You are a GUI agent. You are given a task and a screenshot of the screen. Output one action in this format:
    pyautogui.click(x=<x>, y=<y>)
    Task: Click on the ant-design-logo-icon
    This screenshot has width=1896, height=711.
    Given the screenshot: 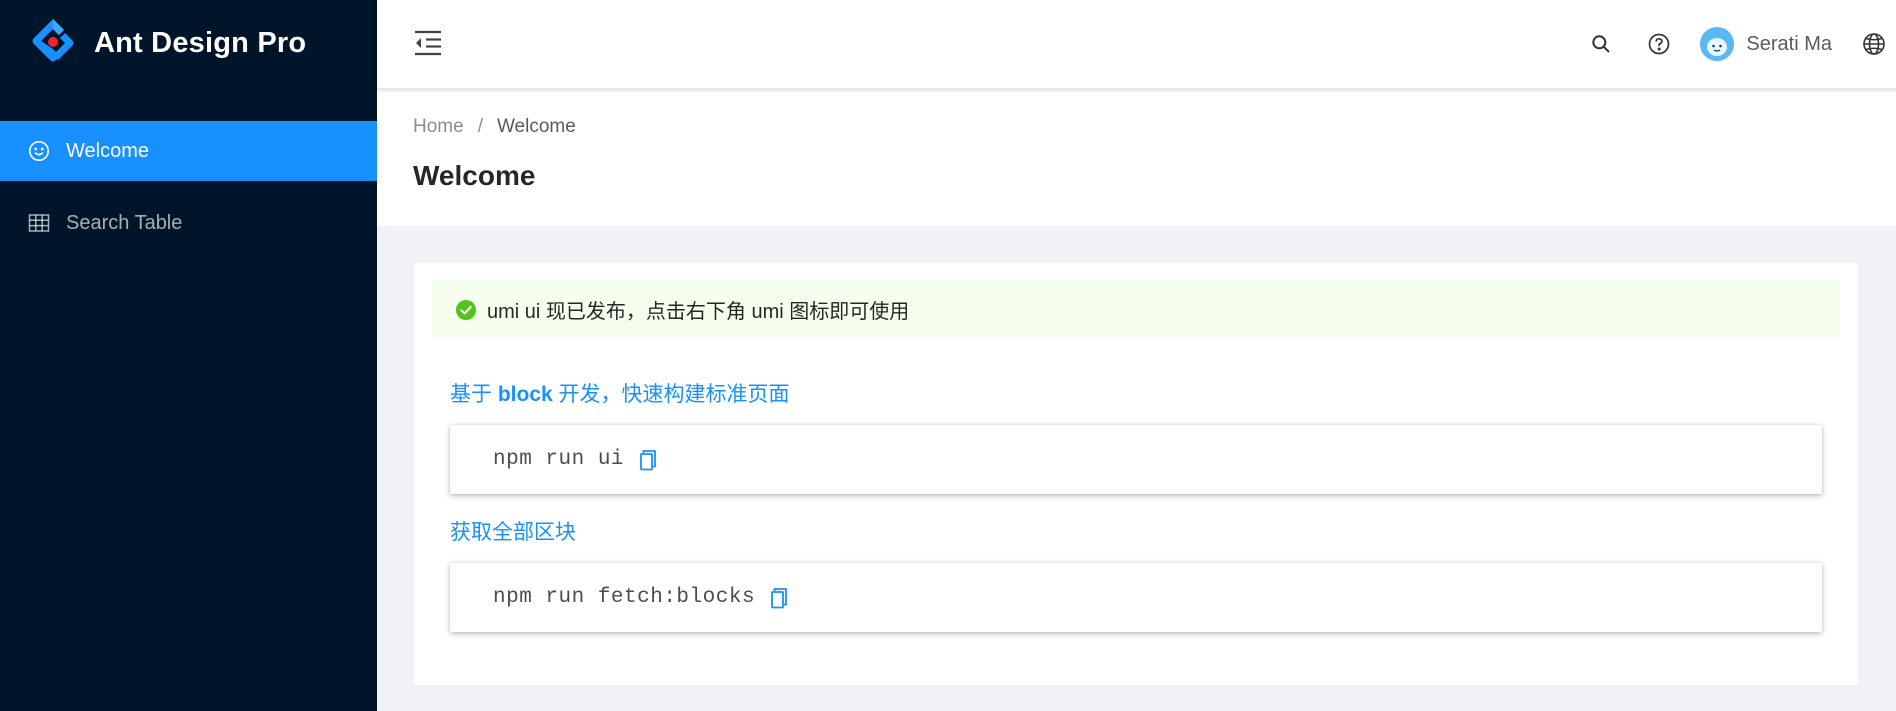 What is the action you would take?
    pyautogui.click(x=53, y=40)
    